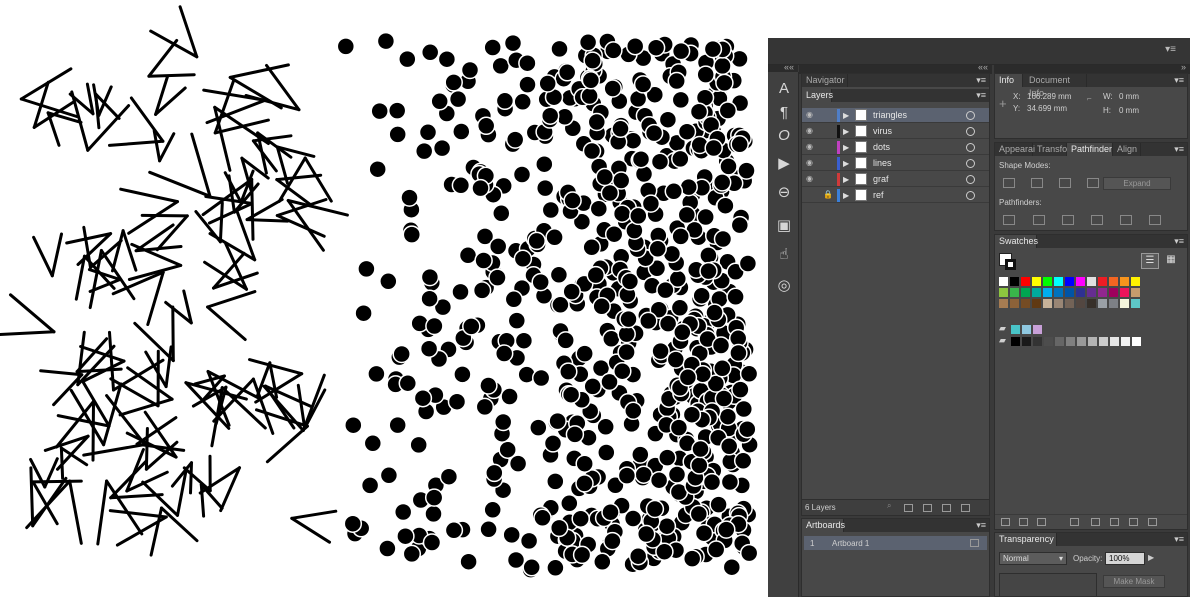 The height and width of the screenshot is (602, 1190). Describe the element at coordinates (882, 163) in the screenshot. I see `layer-name: lines` at that location.